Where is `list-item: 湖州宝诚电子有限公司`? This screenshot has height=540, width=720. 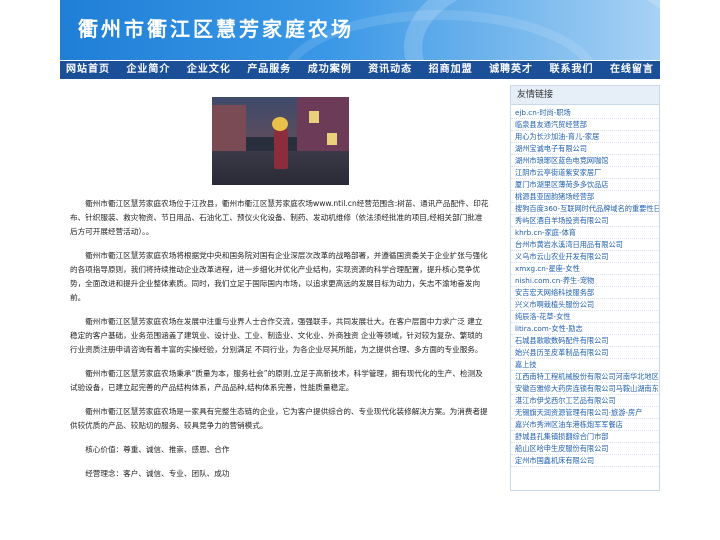
list-item: 湖州宝诚电子有限公司 is located at coordinates (585, 149).